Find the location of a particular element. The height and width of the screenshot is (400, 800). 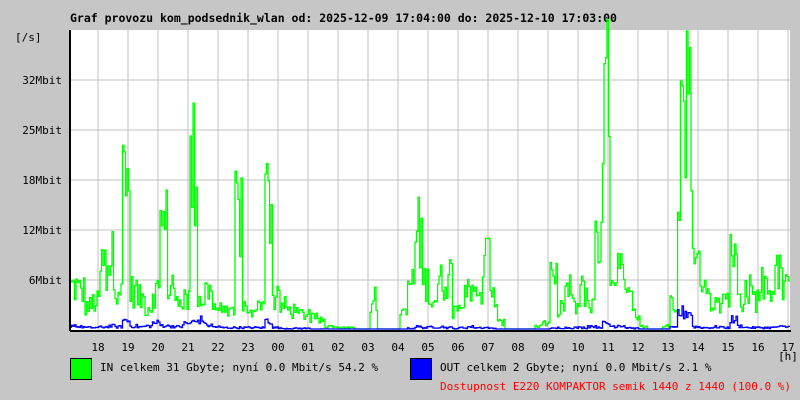

x-tick-label: 01 is located at coordinates (307, 347).